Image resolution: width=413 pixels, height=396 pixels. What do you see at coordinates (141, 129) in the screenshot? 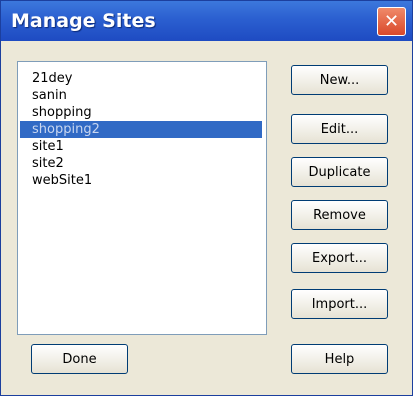
I see `list-item-shopping2: shopping2` at bounding box center [141, 129].